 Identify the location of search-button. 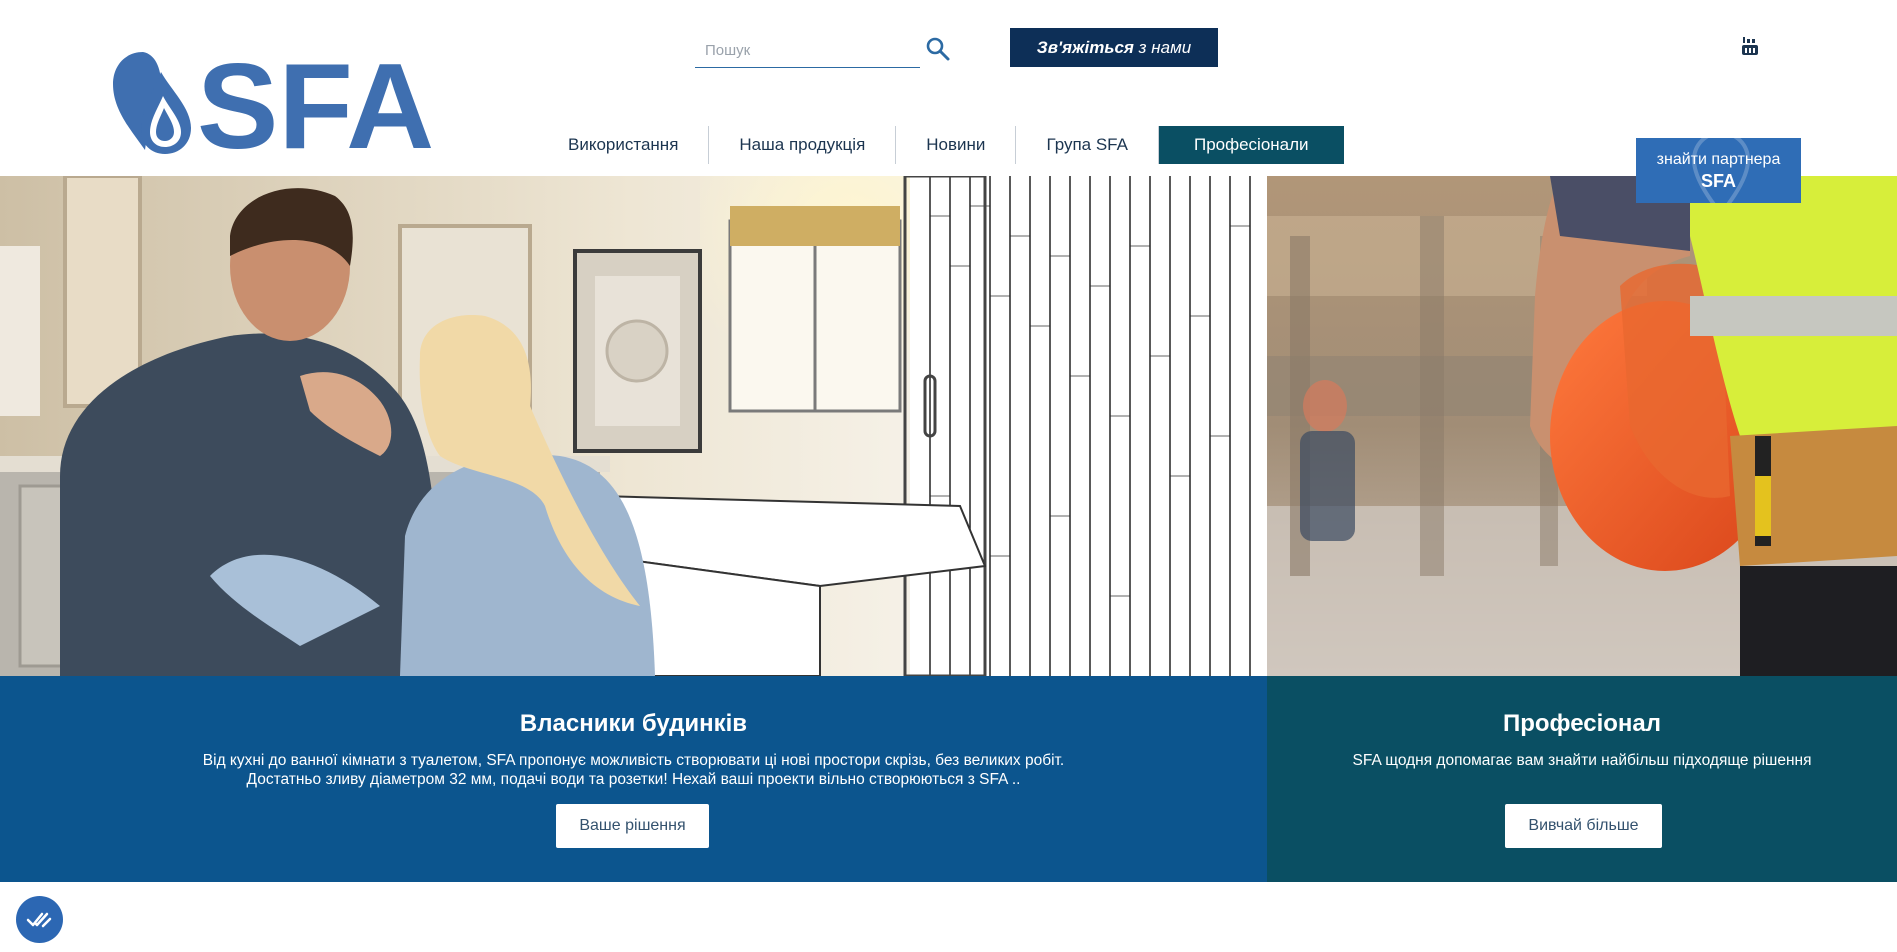
(938, 49).